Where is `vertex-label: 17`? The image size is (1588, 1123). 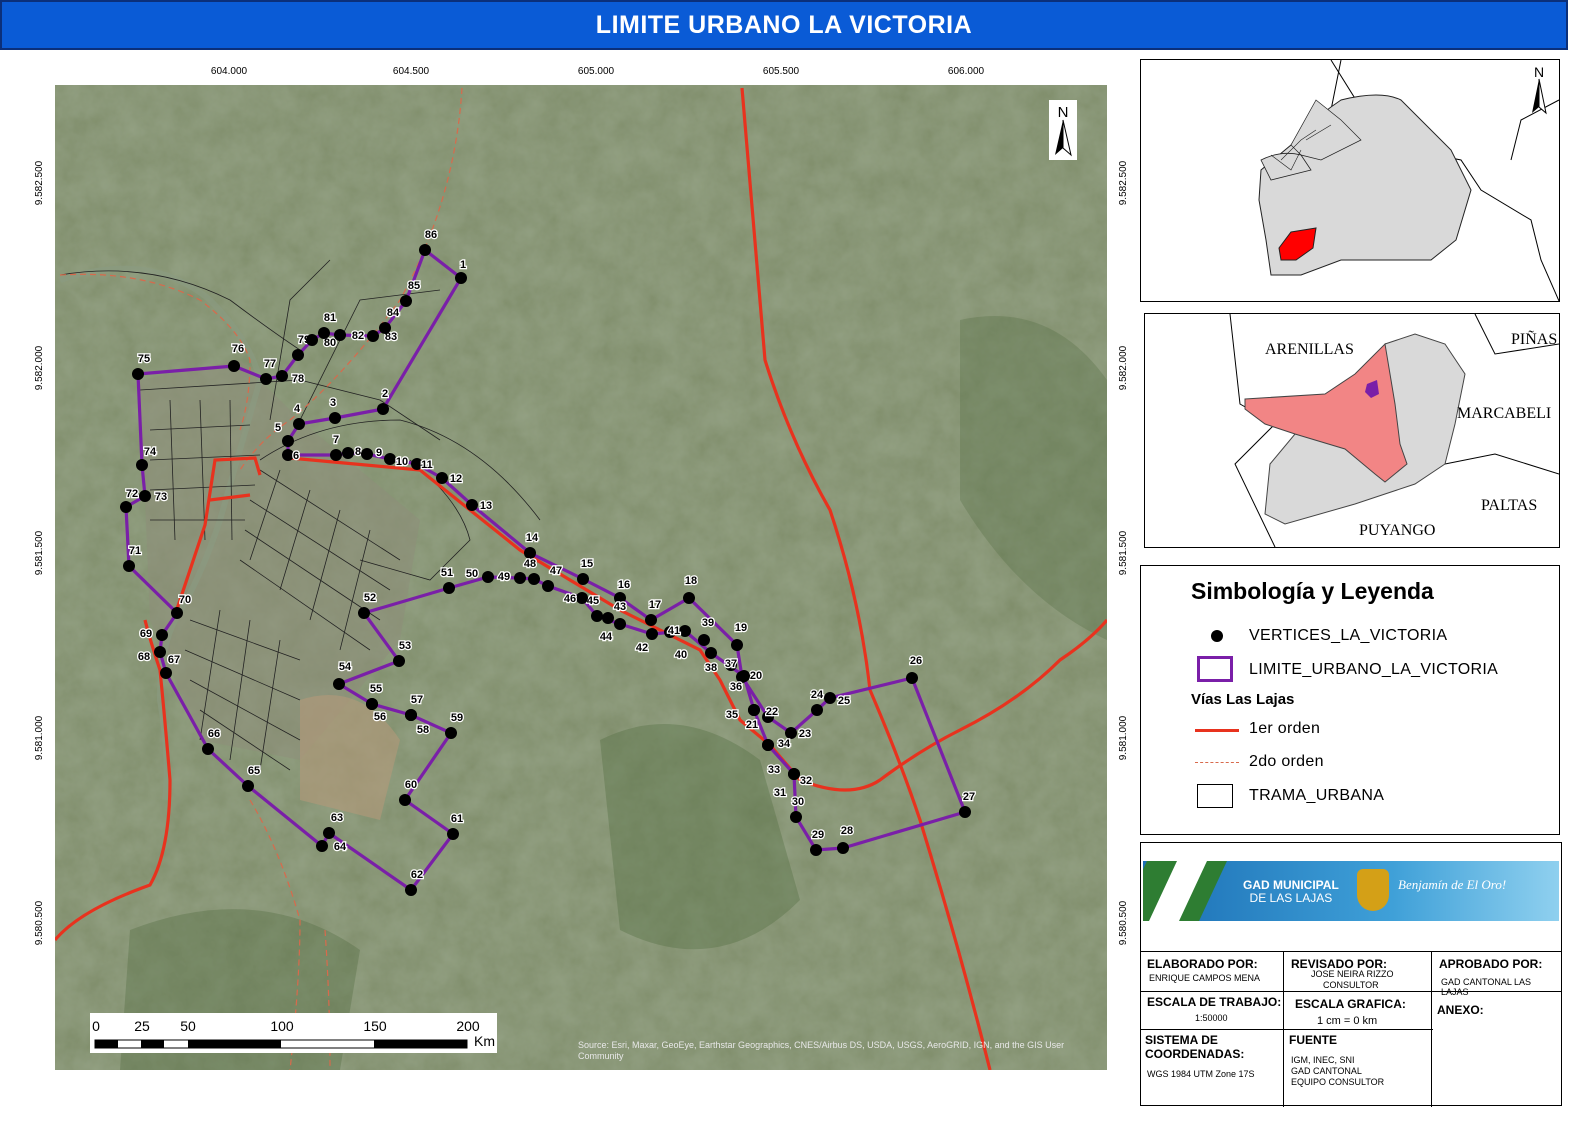 vertex-label: 17 is located at coordinates (655, 605).